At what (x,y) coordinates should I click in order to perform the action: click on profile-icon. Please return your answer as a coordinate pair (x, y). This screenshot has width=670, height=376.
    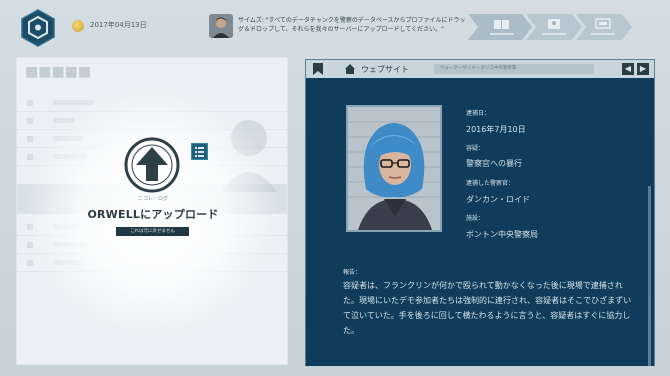
    Looking at the image, I should click on (554, 24).